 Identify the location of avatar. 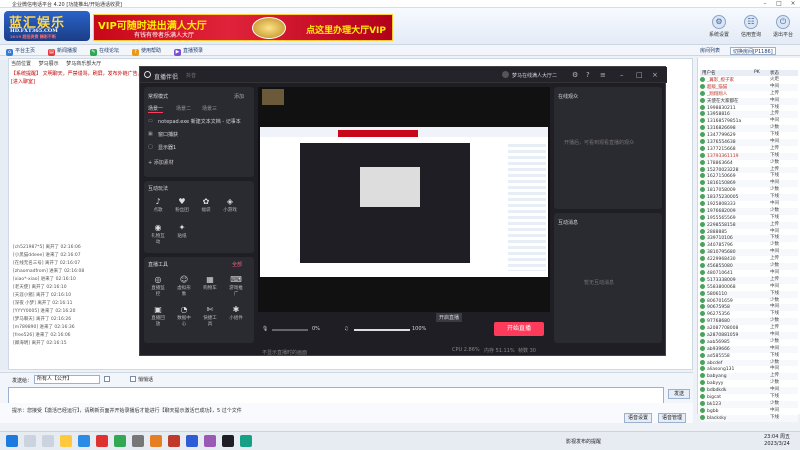
(505, 74).